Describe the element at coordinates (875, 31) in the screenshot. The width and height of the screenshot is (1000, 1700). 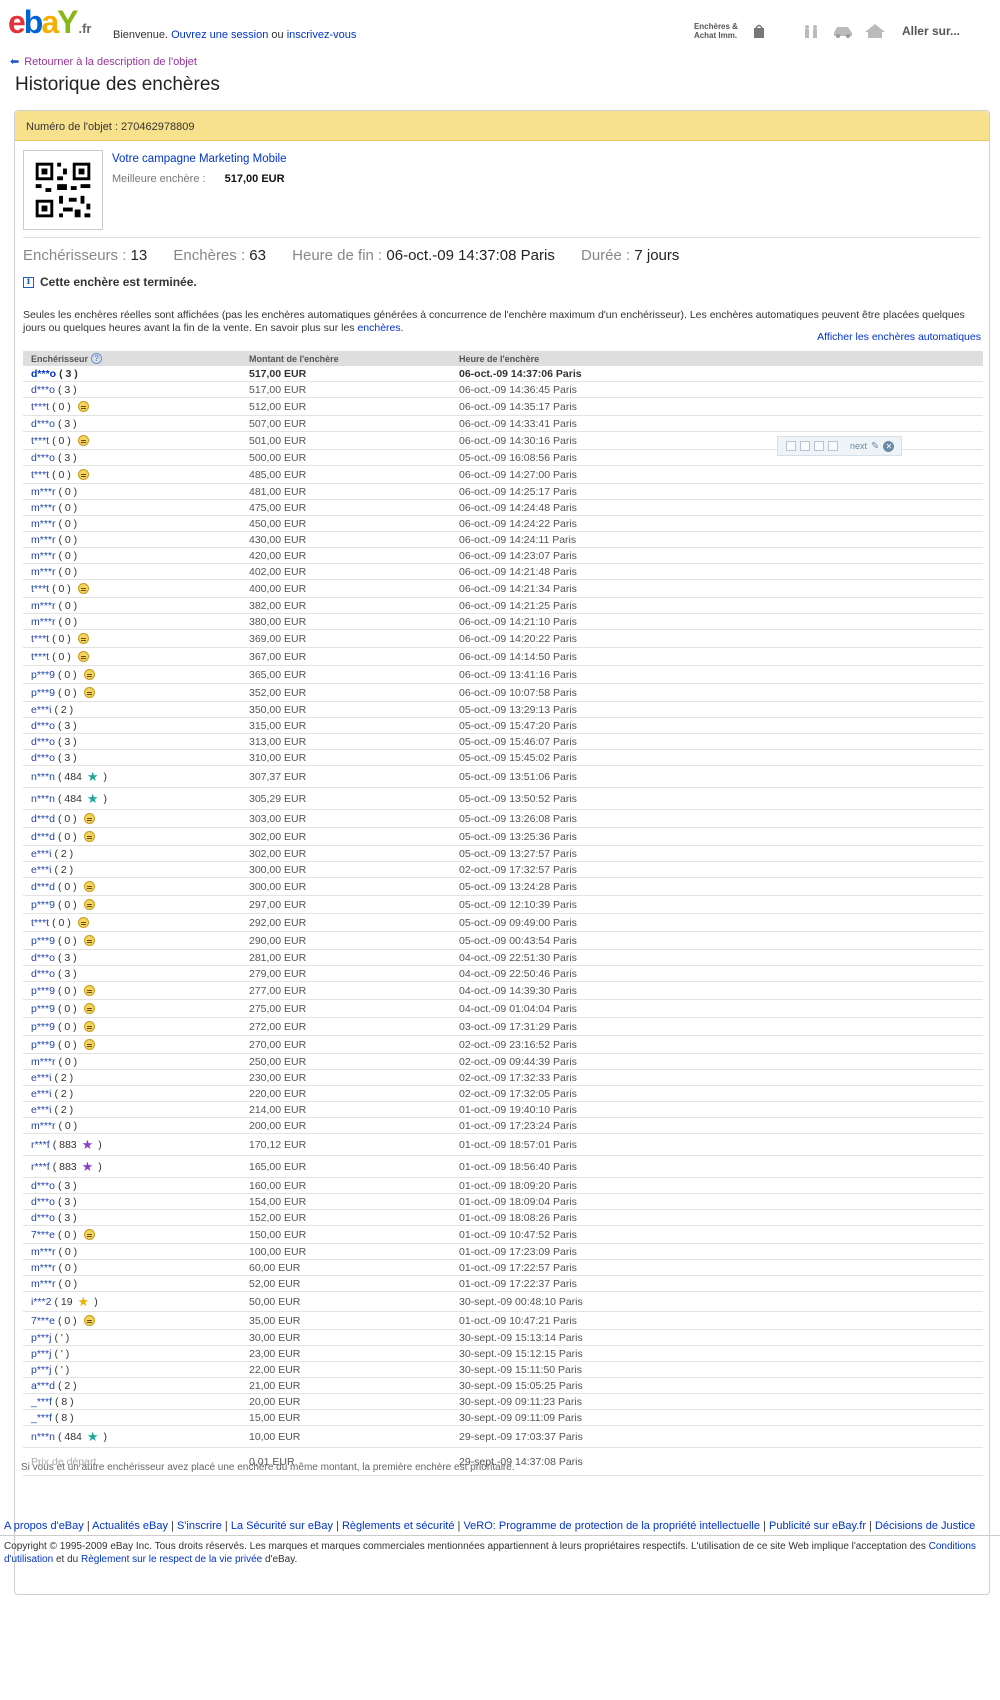
I see `house-icon` at that location.